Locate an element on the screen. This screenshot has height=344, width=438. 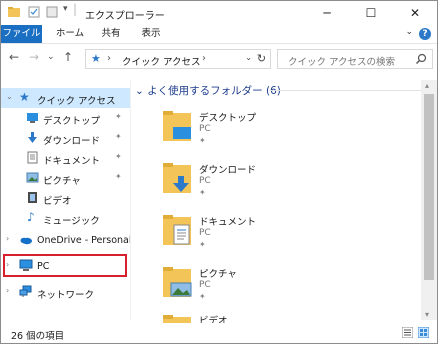
item-count: 26 個の項目 is located at coordinates (38, 336).